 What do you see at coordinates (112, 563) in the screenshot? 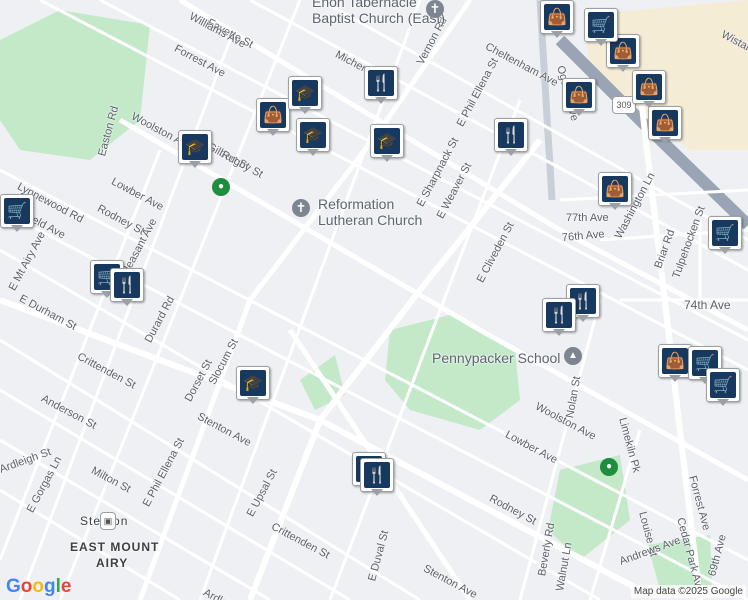
I see `area-label: AIRY` at bounding box center [112, 563].